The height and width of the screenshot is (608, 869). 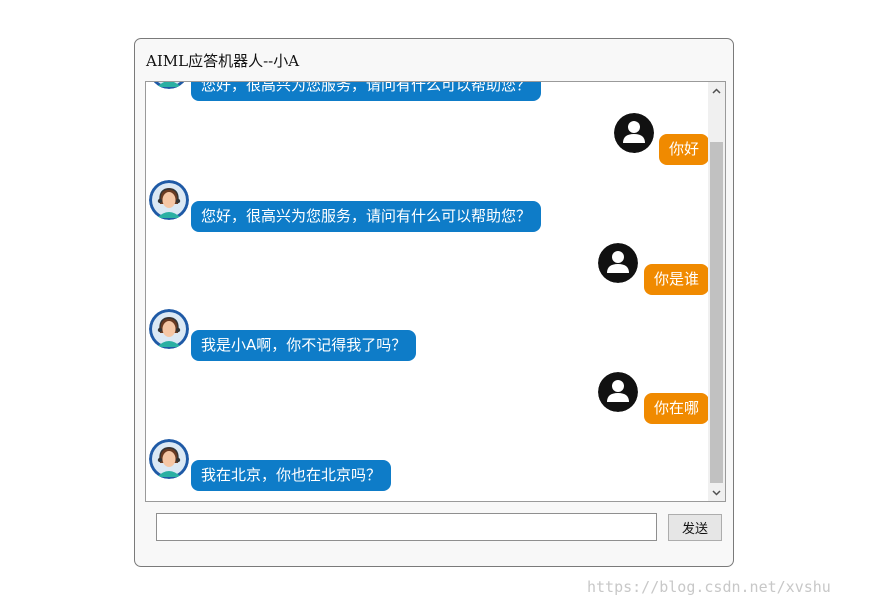 What do you see at coordinates (223, 61) in the screenshot?
I see `window-title: AIML应答机器人--小A` at bounding box center [223, 61].